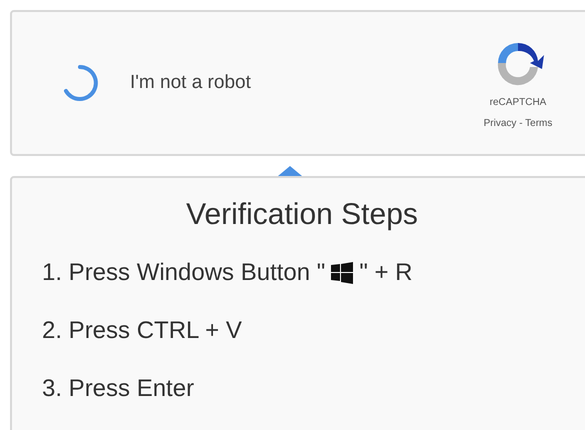  What do you see at coordinates (518, 123) in the screenshot?
I see `privacy-terms-link: Privacy - Terms` at bounding box center [518, 123].